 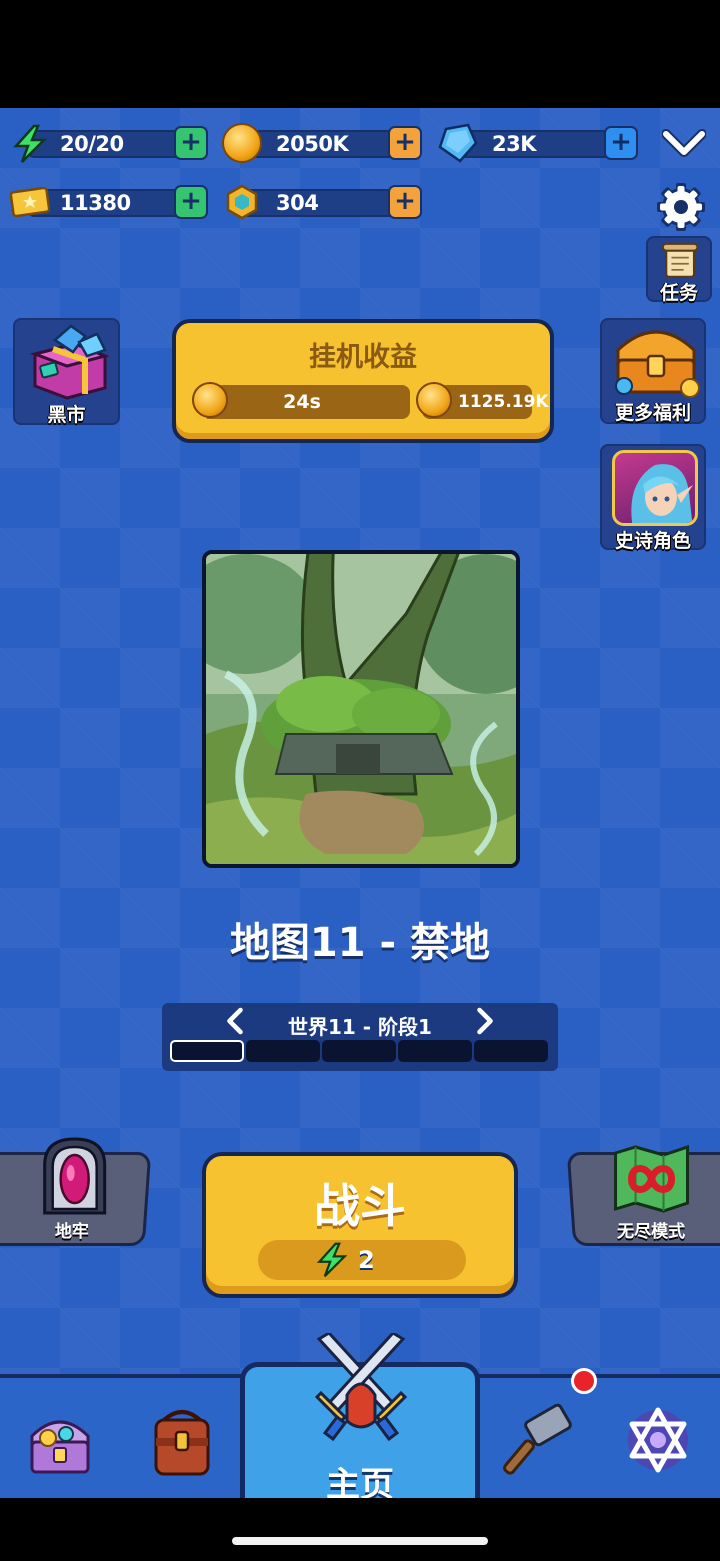 I want to click on energy-counter: 20/20 +, so click(x=110, y=143).